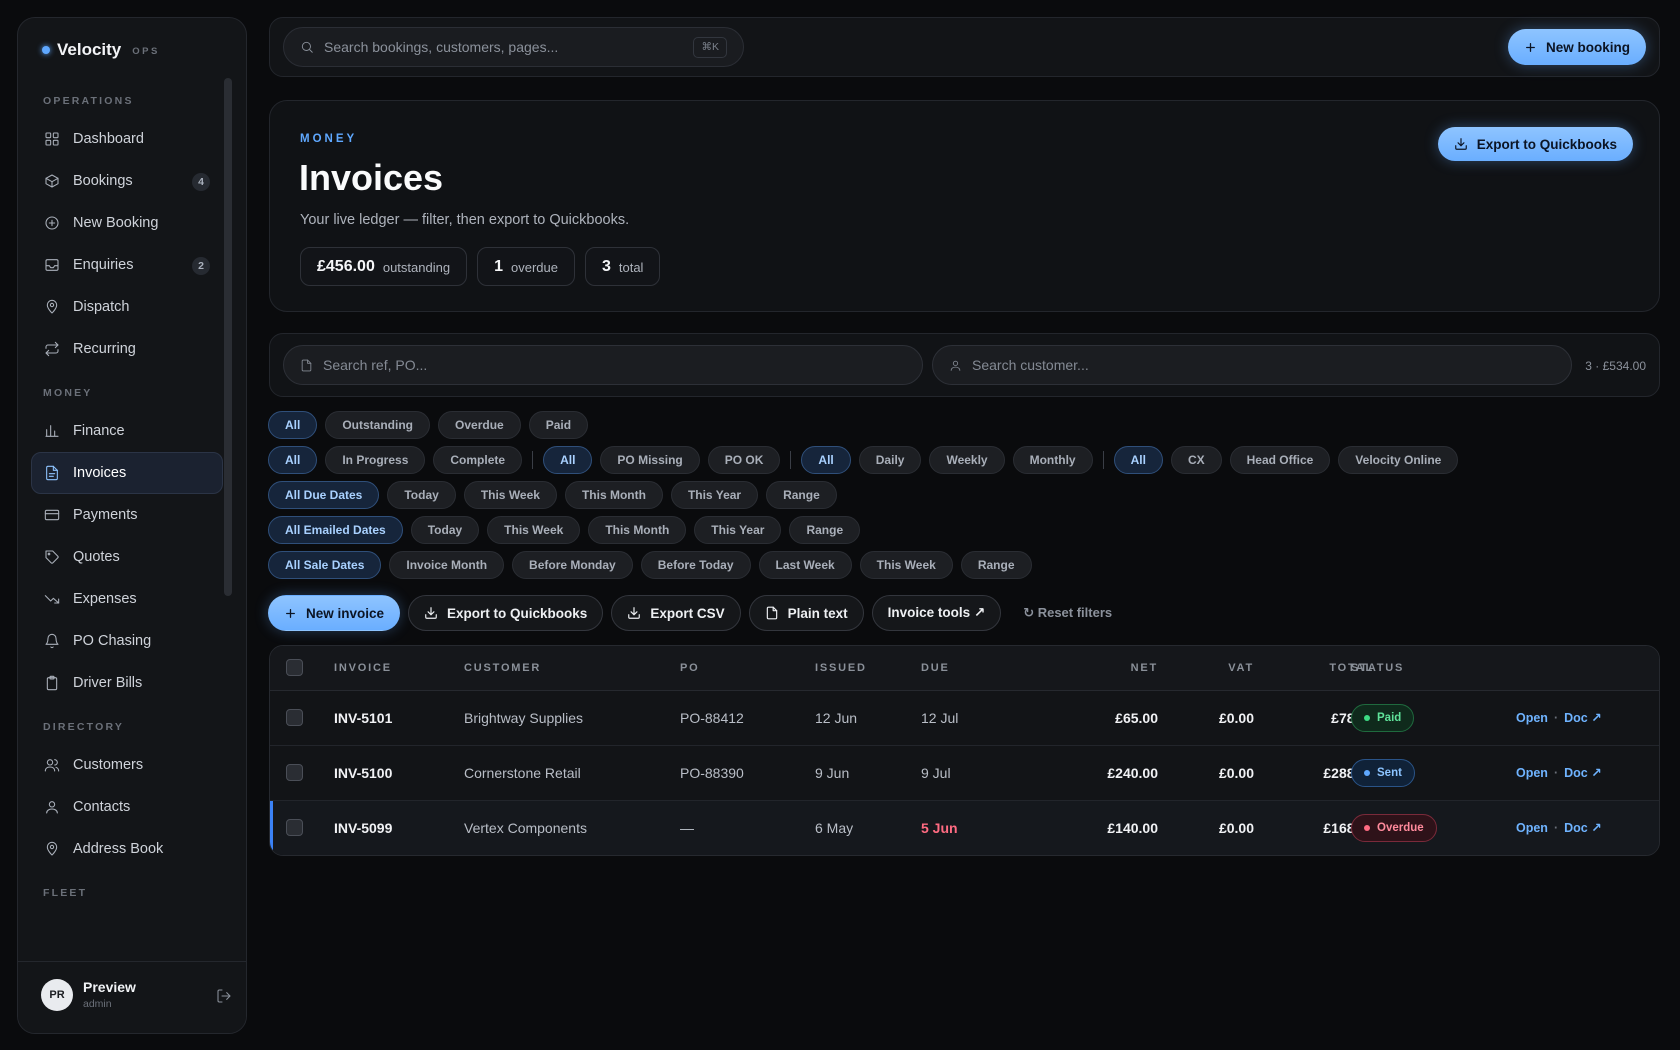 The width and height of the screenshot is (1680, 1050). What do you see at coordinates (1398, 460) in the screenshot?
I see `filter-chip: Velocity Online` at bounding box center [1398, 460].